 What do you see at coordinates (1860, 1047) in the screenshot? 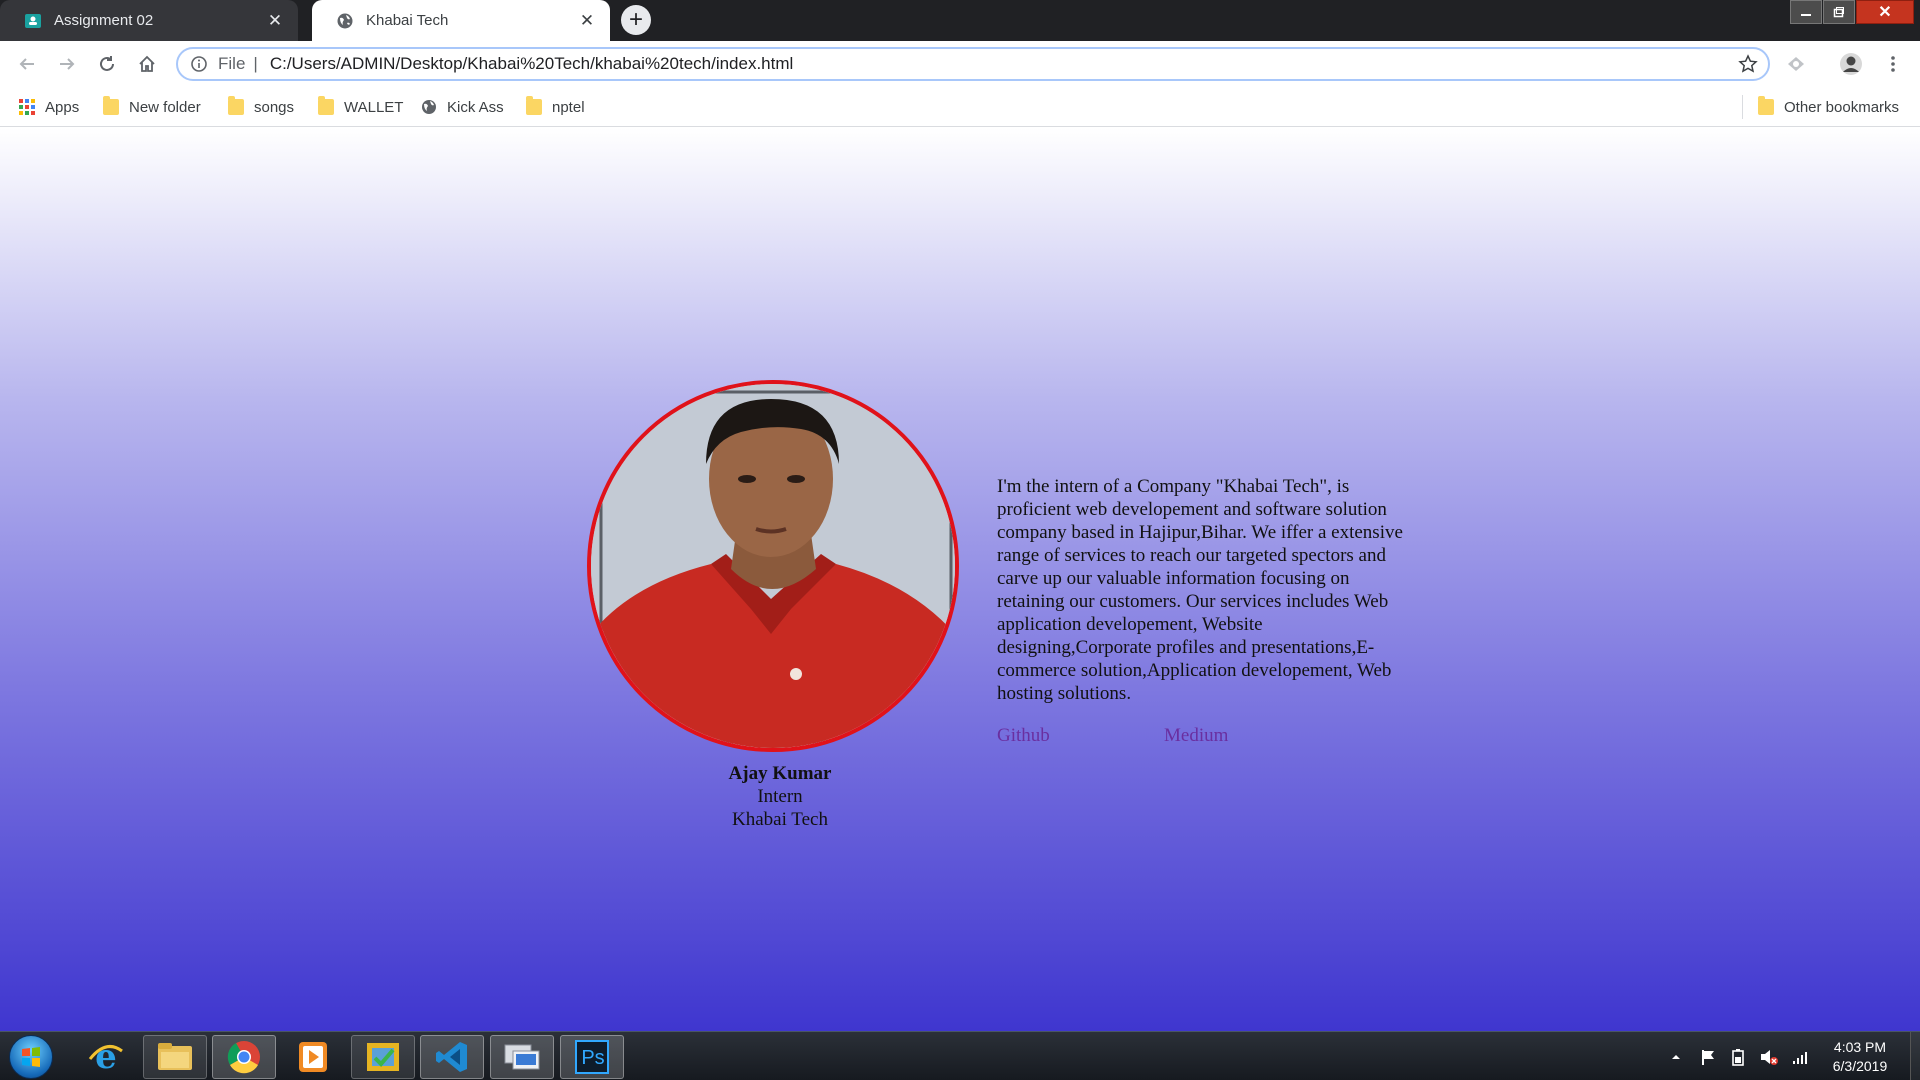
I see `clock-time: 4:03 PM` at bounding box center [1860, 1047].